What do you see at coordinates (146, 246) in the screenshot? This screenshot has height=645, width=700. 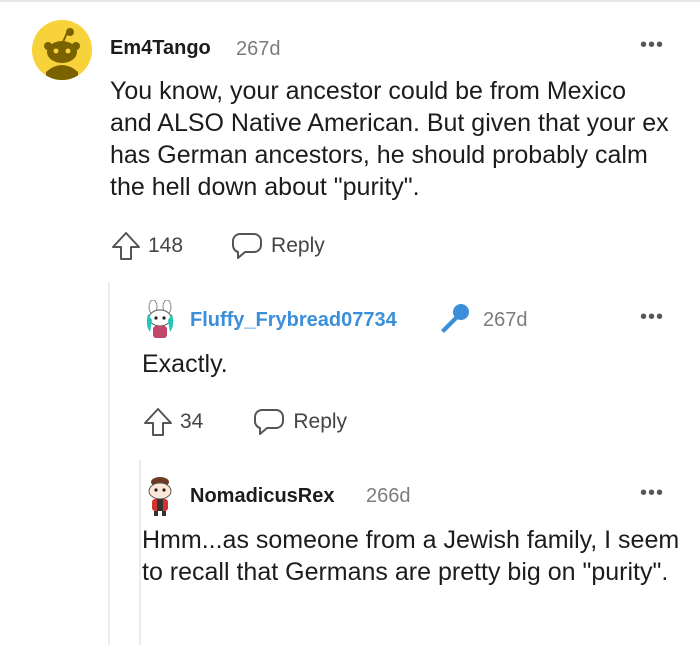 I see `upvote-button: 148` at bounding box center [146, 246].